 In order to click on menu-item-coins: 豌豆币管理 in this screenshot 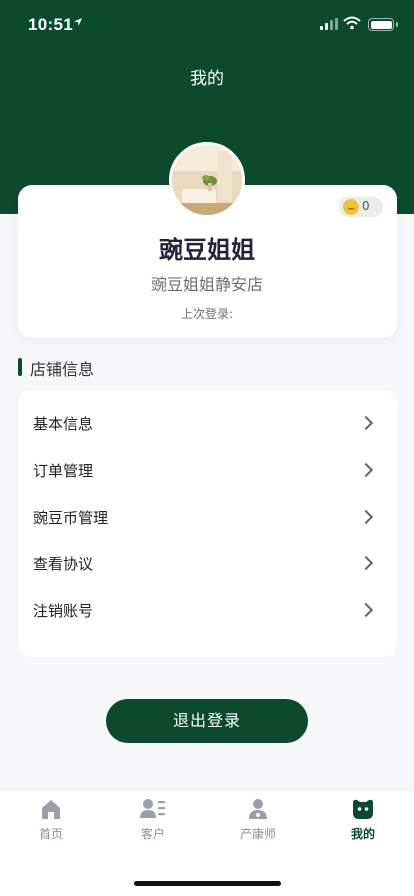, I will do `click(207, 518)`.